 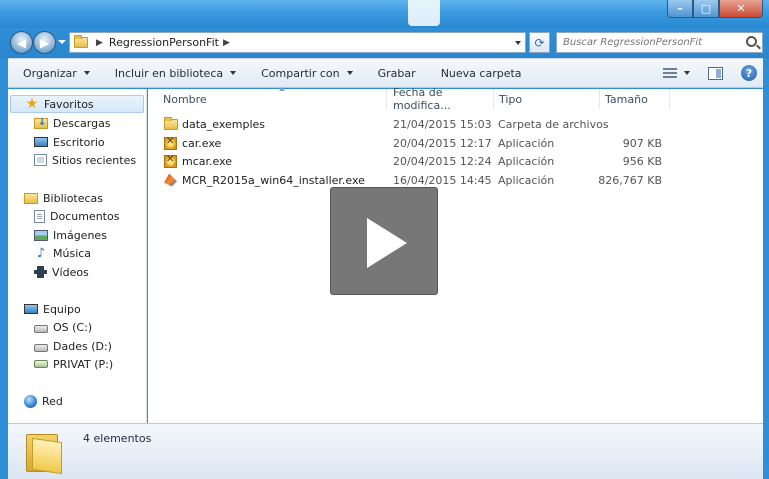 What do you see at coordinates (173, 161) in the screenshot?
I see `exe-icon` at bounding box center [173, 161].